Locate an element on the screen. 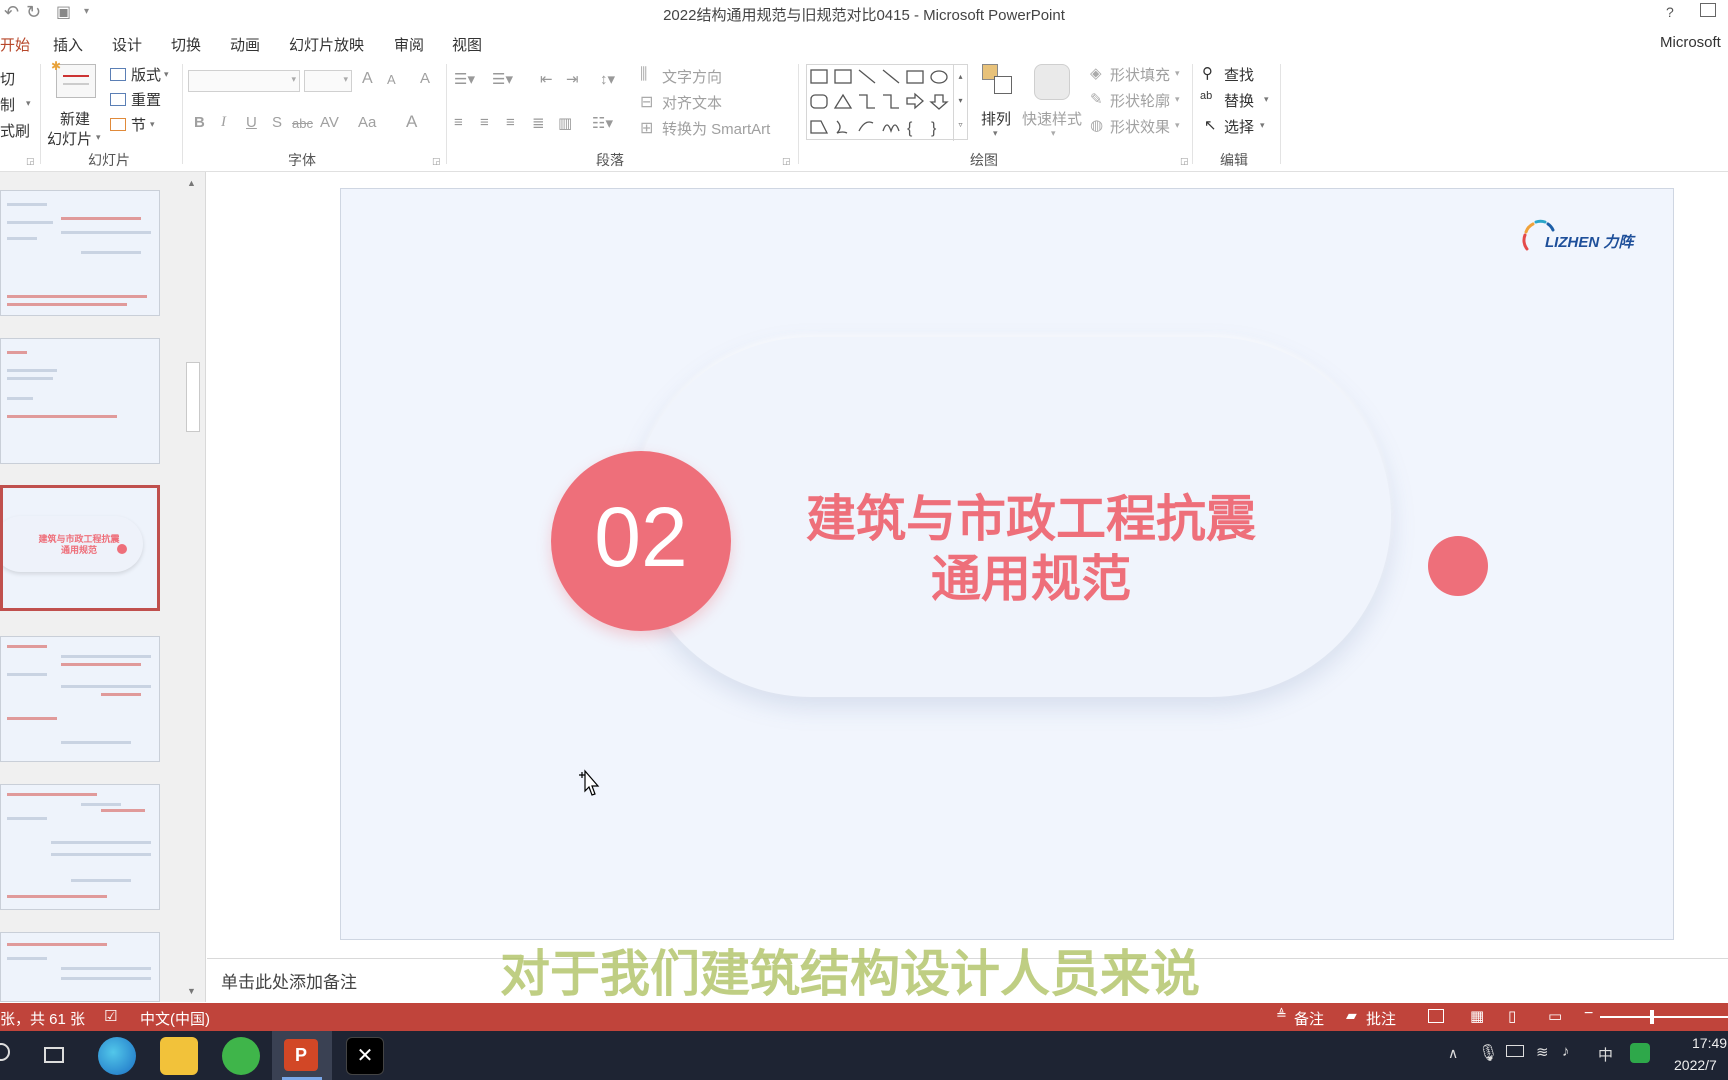 This screenshot has height=1080, width=1728. change-case-button: Aa is located at coordinates (367, 122).